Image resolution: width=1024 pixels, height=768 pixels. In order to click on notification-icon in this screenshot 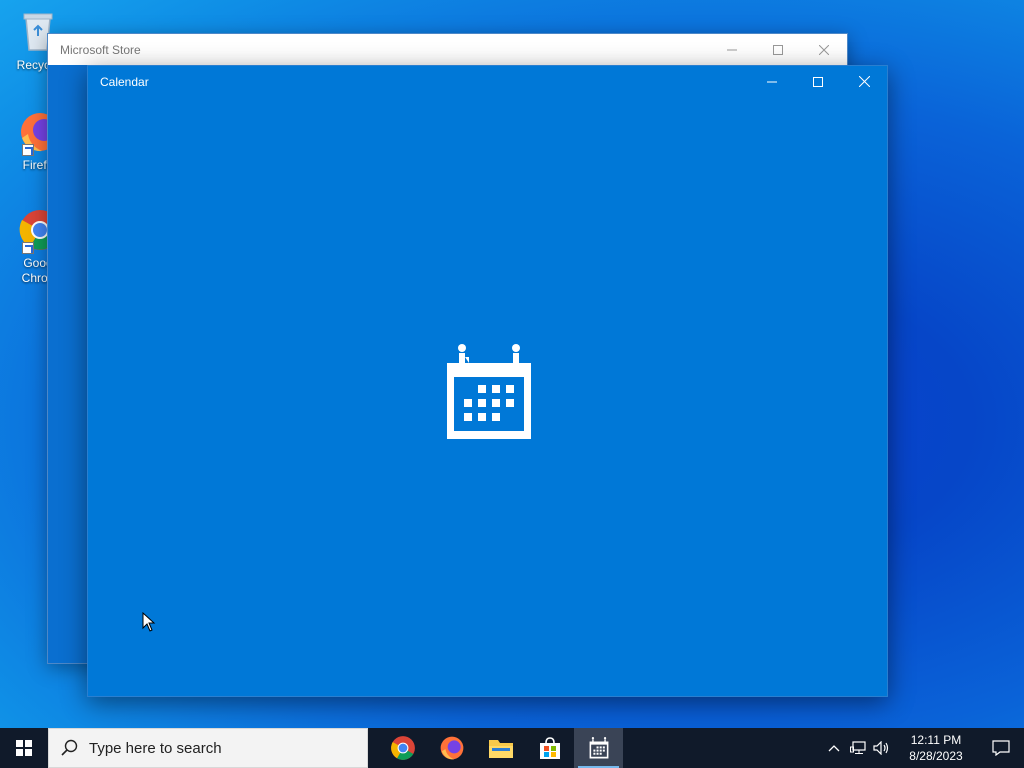, I will do `click(1001, 748)`.